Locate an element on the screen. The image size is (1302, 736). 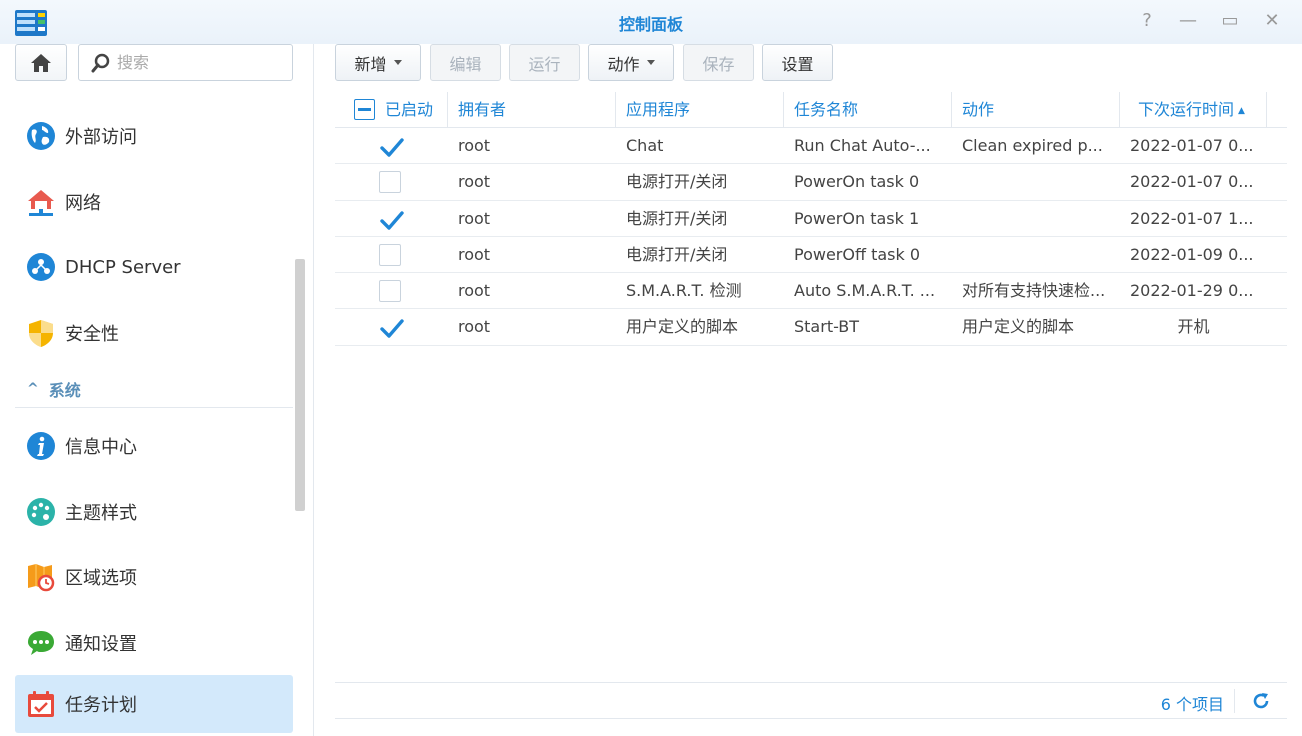
table-header: 已启动 拥有者 应用程序 任务名称 动作 下次运行时间 ▲ is located at coordinates (811, 110).